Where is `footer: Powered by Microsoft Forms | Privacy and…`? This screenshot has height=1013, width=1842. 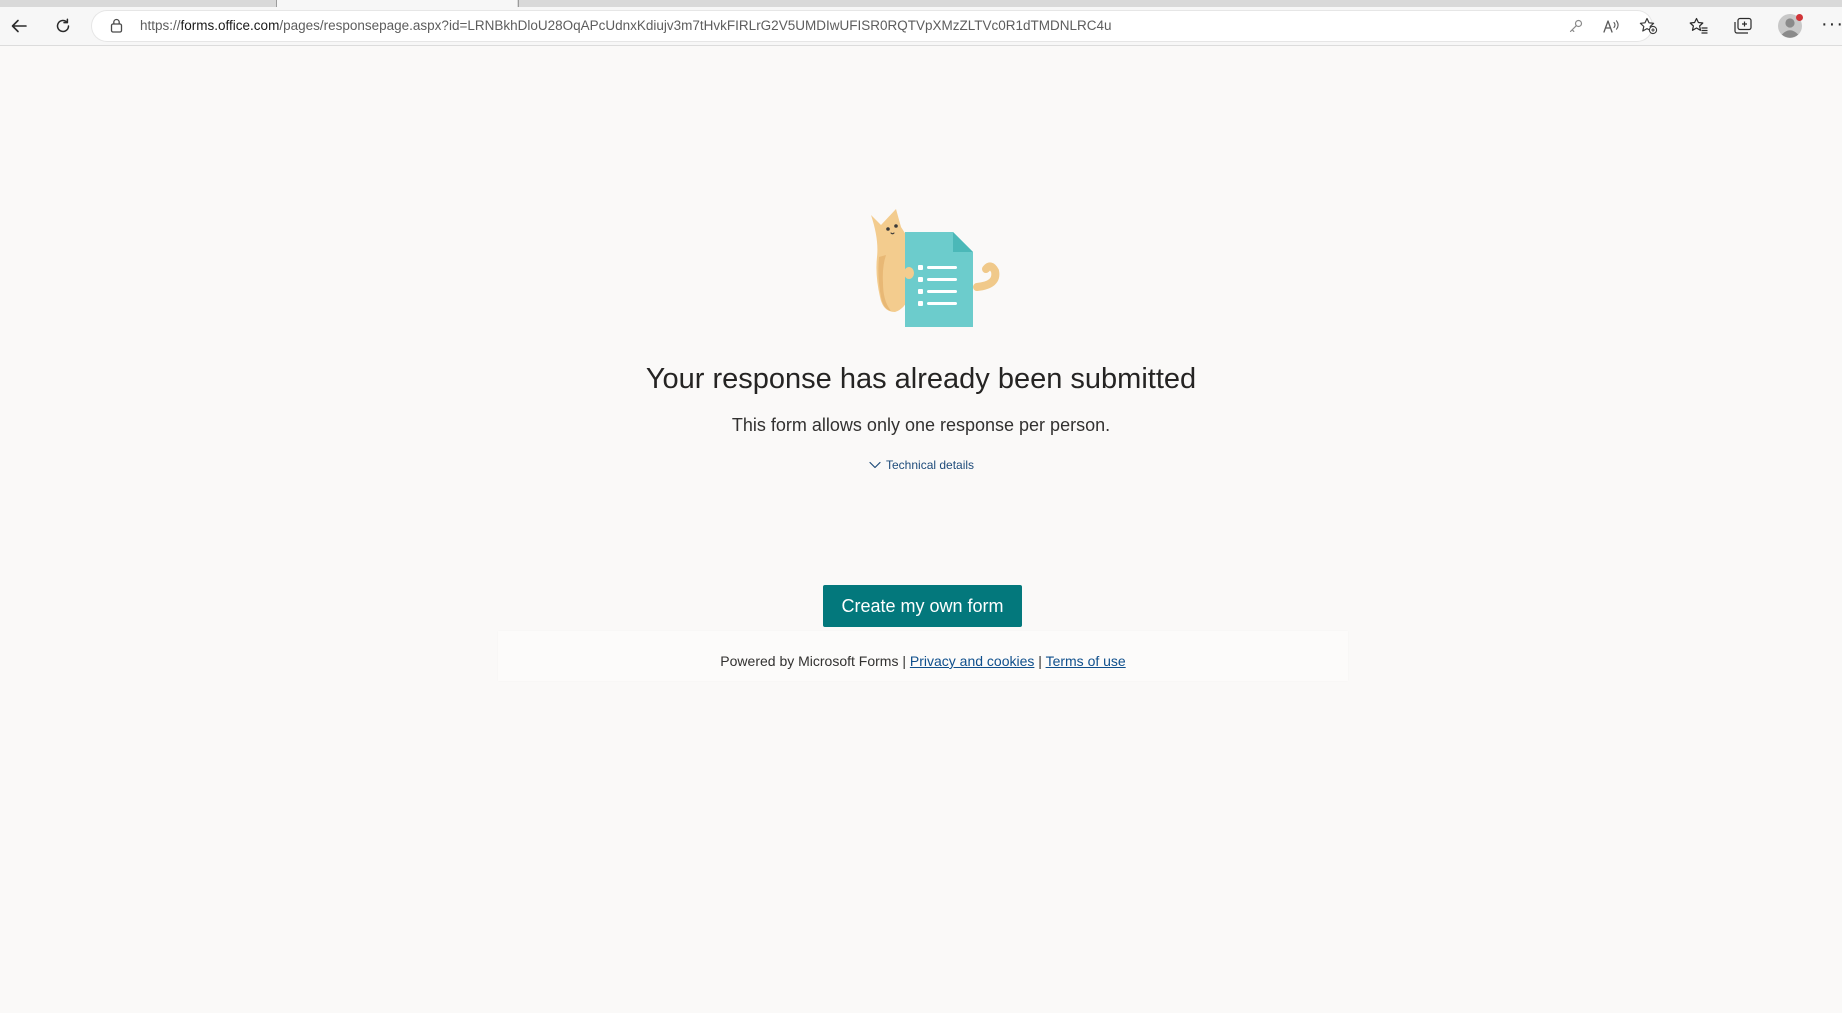 footer: Powered by Microsoft Forms | Privacy and… is located at coordinates (923, 656).